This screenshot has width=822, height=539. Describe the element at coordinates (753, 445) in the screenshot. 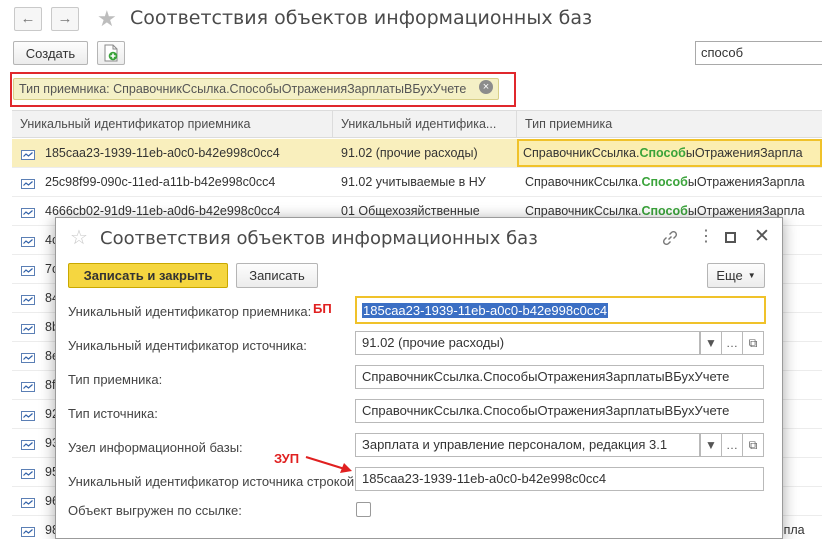

I see `node-open-button: ⧉` at that location.